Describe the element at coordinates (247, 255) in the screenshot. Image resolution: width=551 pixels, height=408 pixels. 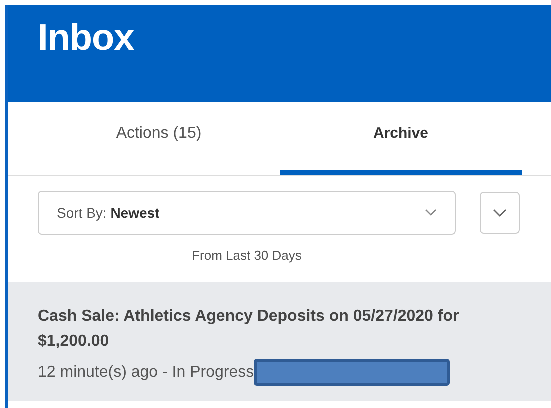
I see `date-range-text: From Last 30 Days` at that location.